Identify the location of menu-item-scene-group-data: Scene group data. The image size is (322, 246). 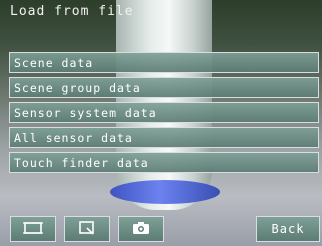
(164, 87).